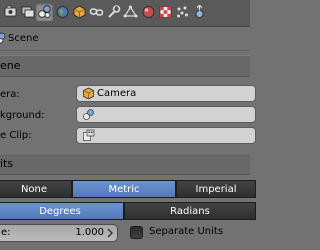 The height and width of the screenshot is (250, 320). I want to click on unit-scale-value: 1.000, so click(89, 232).